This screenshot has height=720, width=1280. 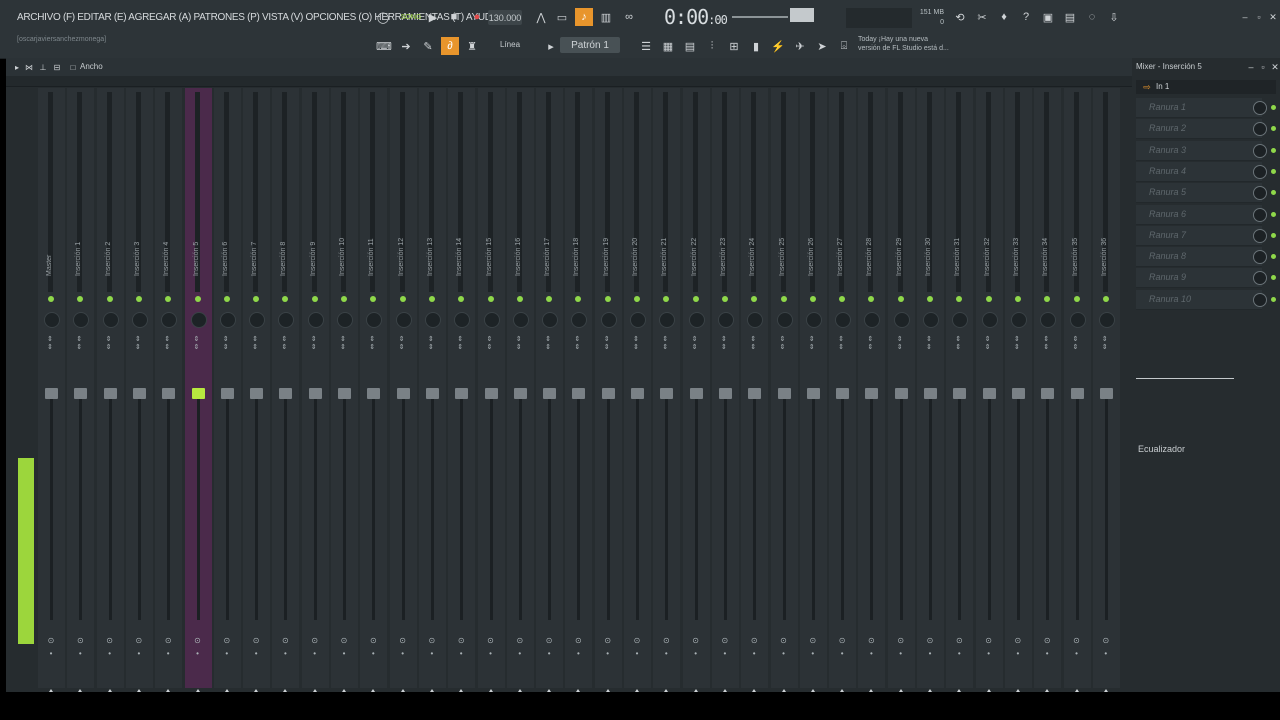 I want to click on mixer-strip: Inserción 14 ⇕ ⇕ ⊙ •, so click(x=462, y=391).